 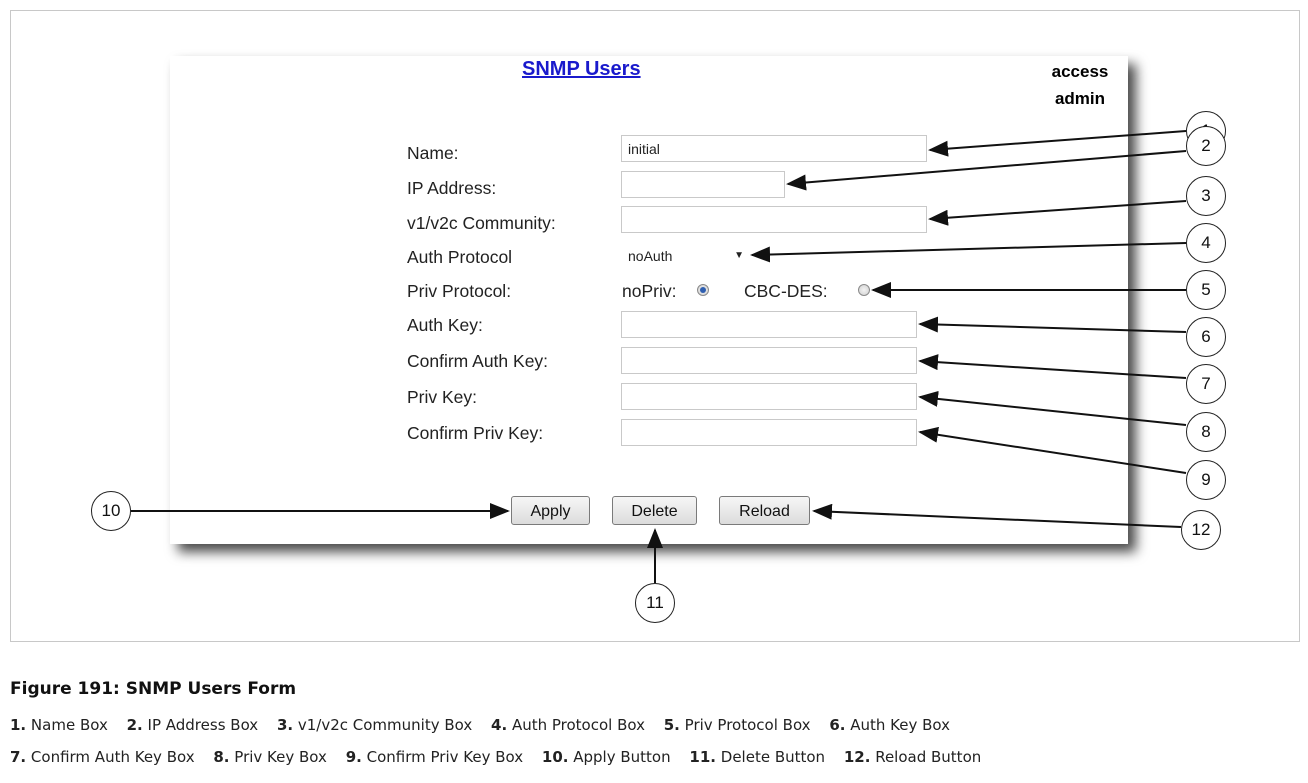 What do you see at coordinates (757, 757) in the screenshot?
I see `legend-item: 11. Delete Button` at bounding box center [757, 757].